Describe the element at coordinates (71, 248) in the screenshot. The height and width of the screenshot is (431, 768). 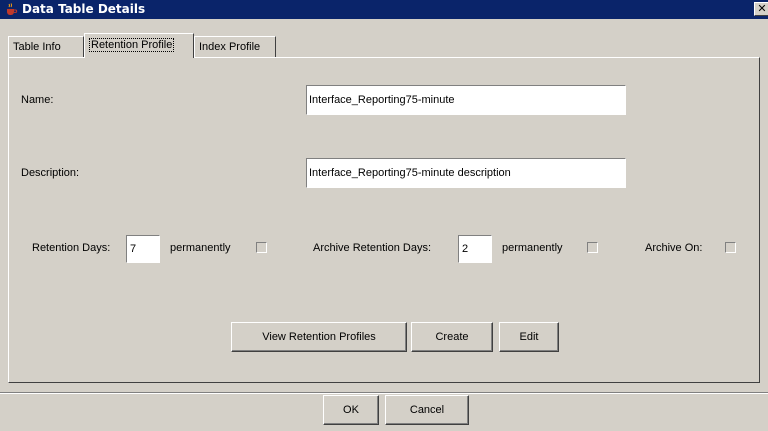
I see `retention-days-label: Retention Days:` at that location.